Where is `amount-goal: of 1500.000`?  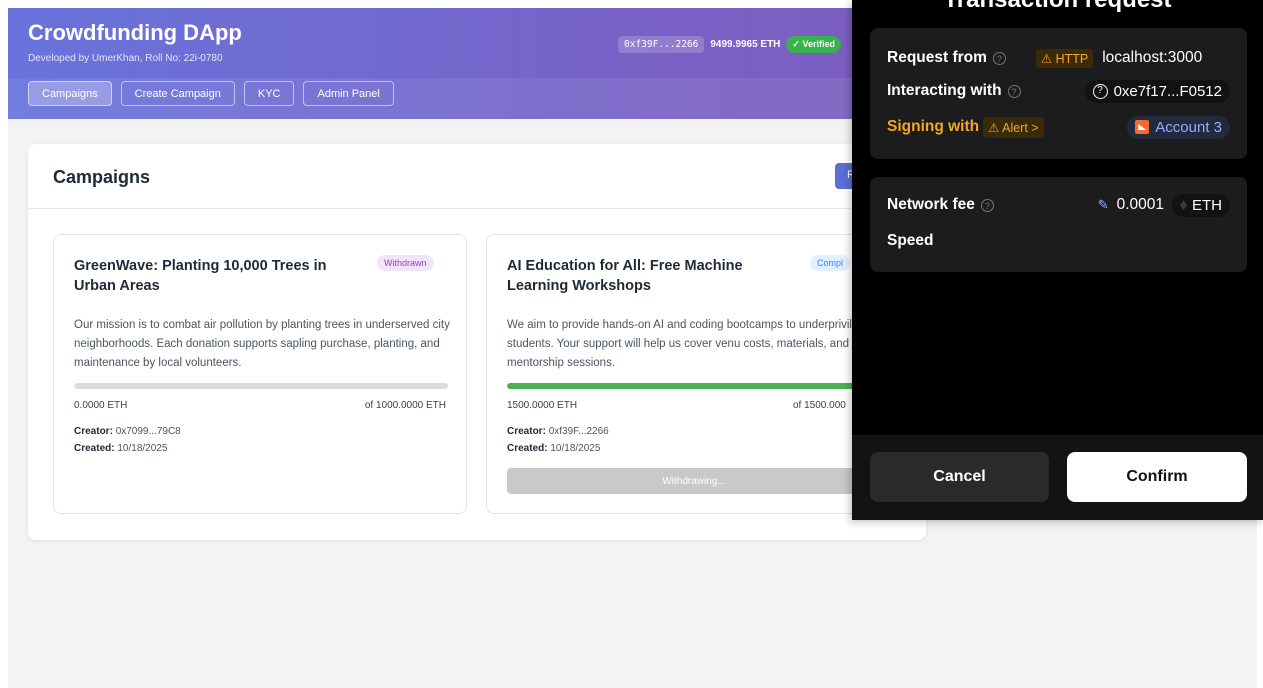 amount-goal: of 1500.000 is located at coordinates (819, 405).